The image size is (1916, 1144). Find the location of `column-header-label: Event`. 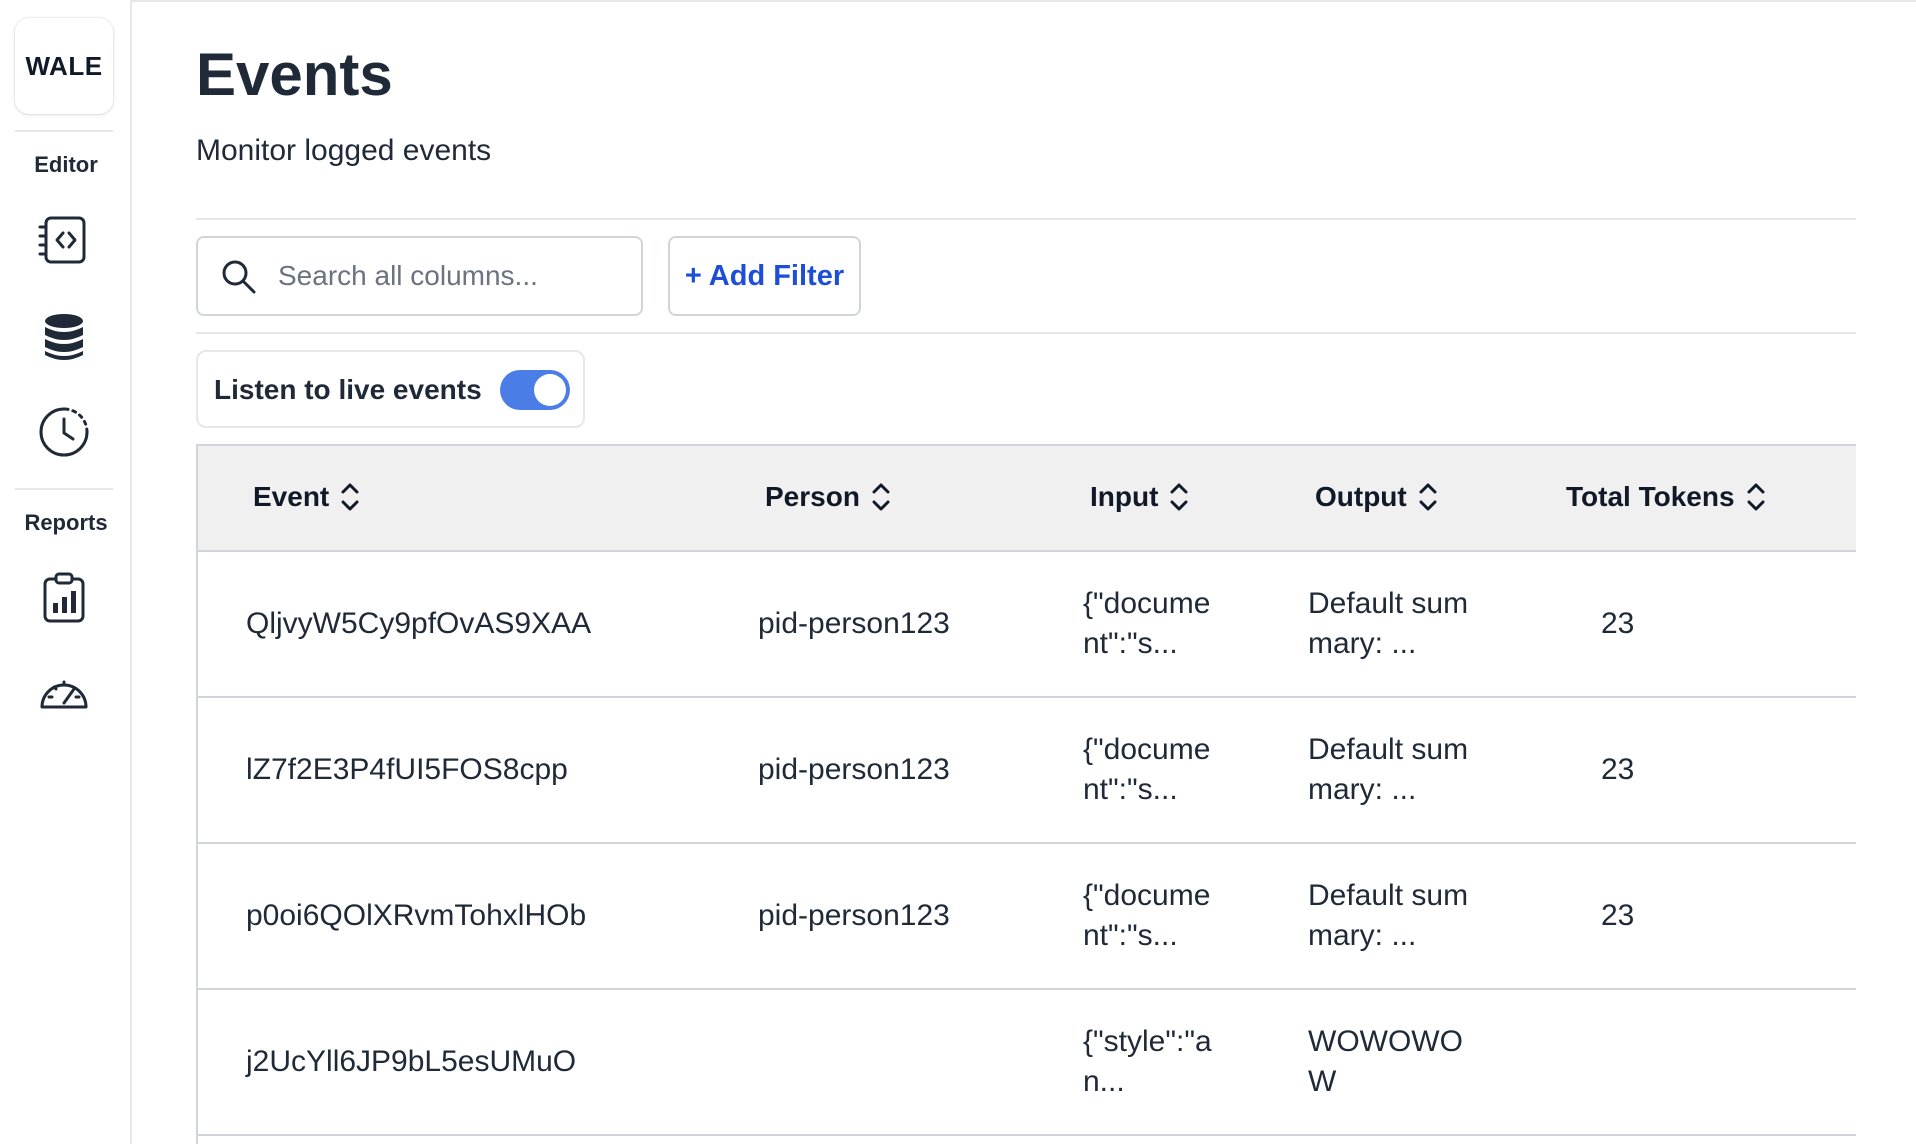

column-header-label: Event is located at coordinates (291, 496).